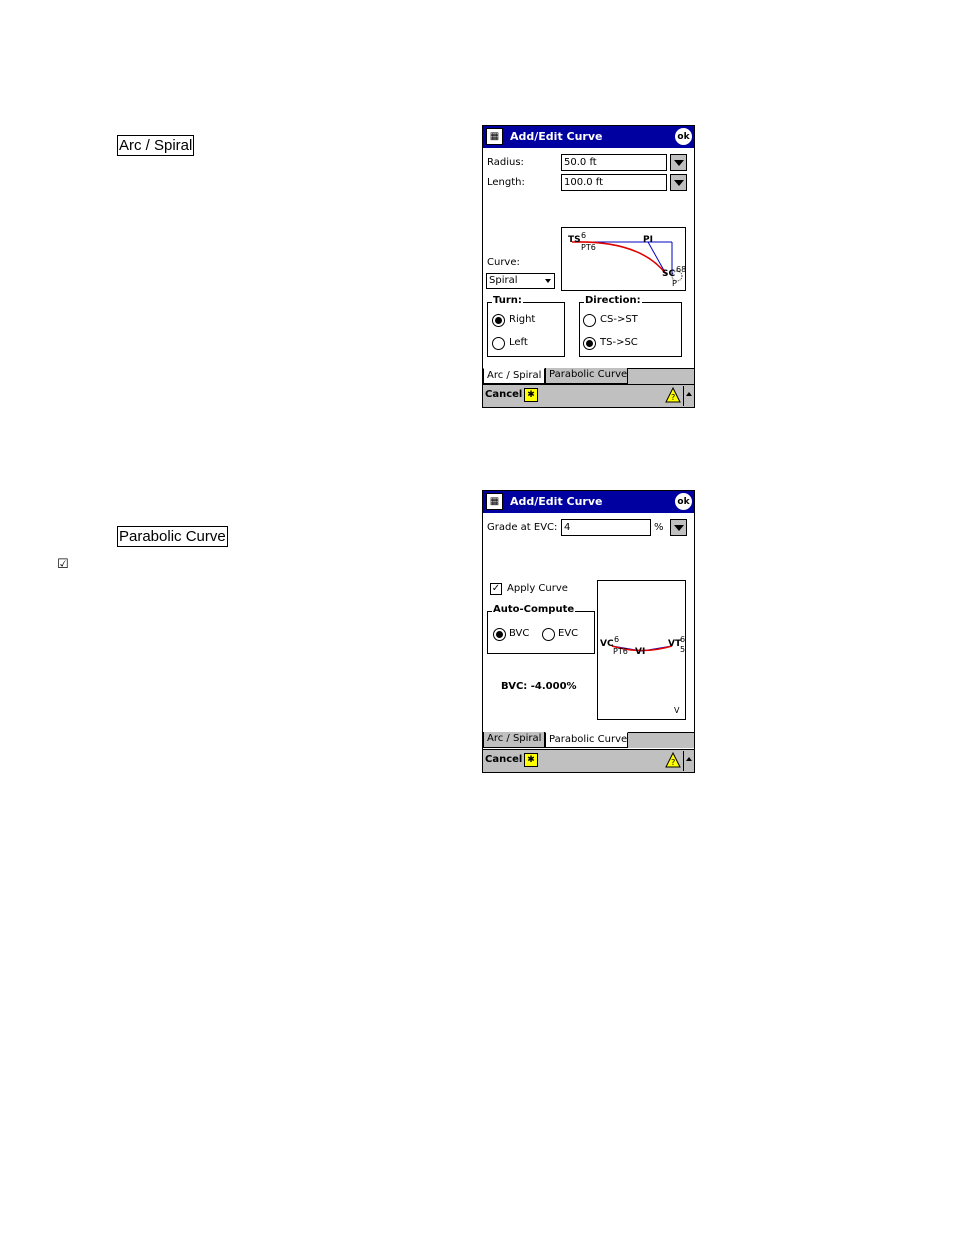  What do you see at coordinates (507, 300) in the screenshot?
I see `turn-group-title: Turn:` at bounding box center [507, 300].